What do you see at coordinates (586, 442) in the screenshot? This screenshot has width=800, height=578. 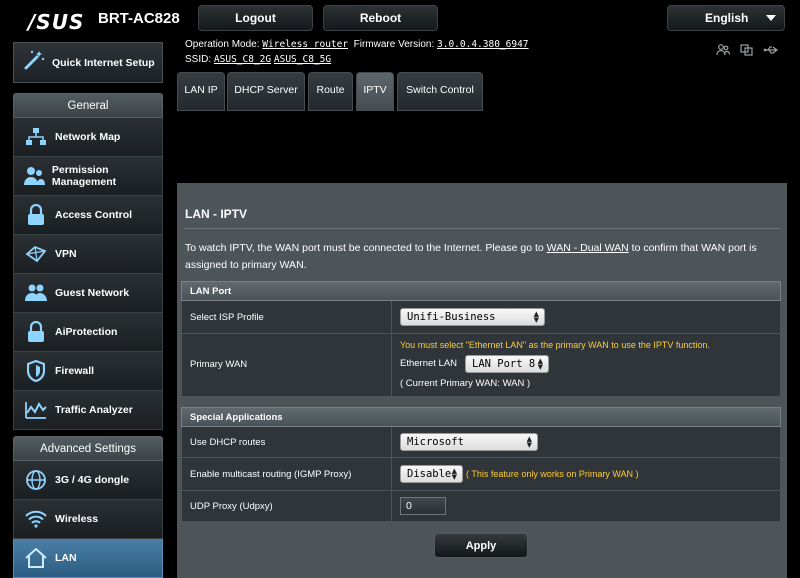 I see `dhcp-routes-cell: Microsoft ▲ ▼` at bounding box center [586, 442].